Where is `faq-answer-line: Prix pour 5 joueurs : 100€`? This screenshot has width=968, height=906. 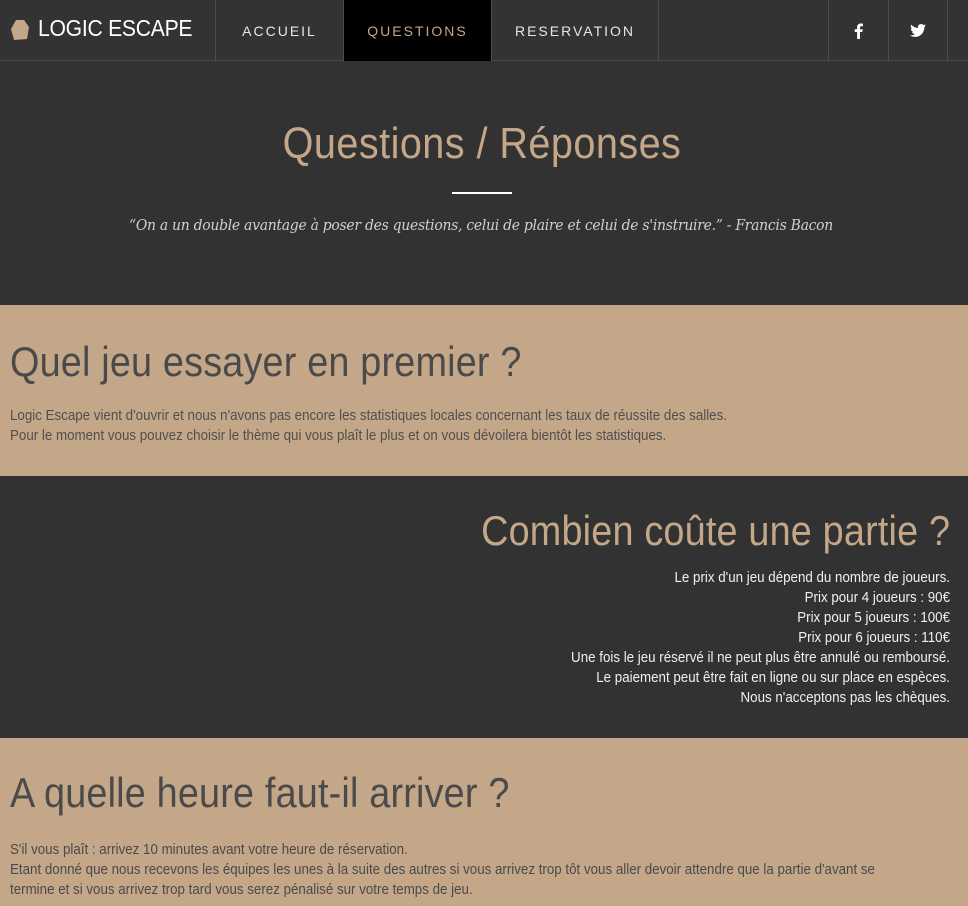 faq-answer-line: Prix pour 5 joueurs : 100€ is located at coordinates (873, 618).